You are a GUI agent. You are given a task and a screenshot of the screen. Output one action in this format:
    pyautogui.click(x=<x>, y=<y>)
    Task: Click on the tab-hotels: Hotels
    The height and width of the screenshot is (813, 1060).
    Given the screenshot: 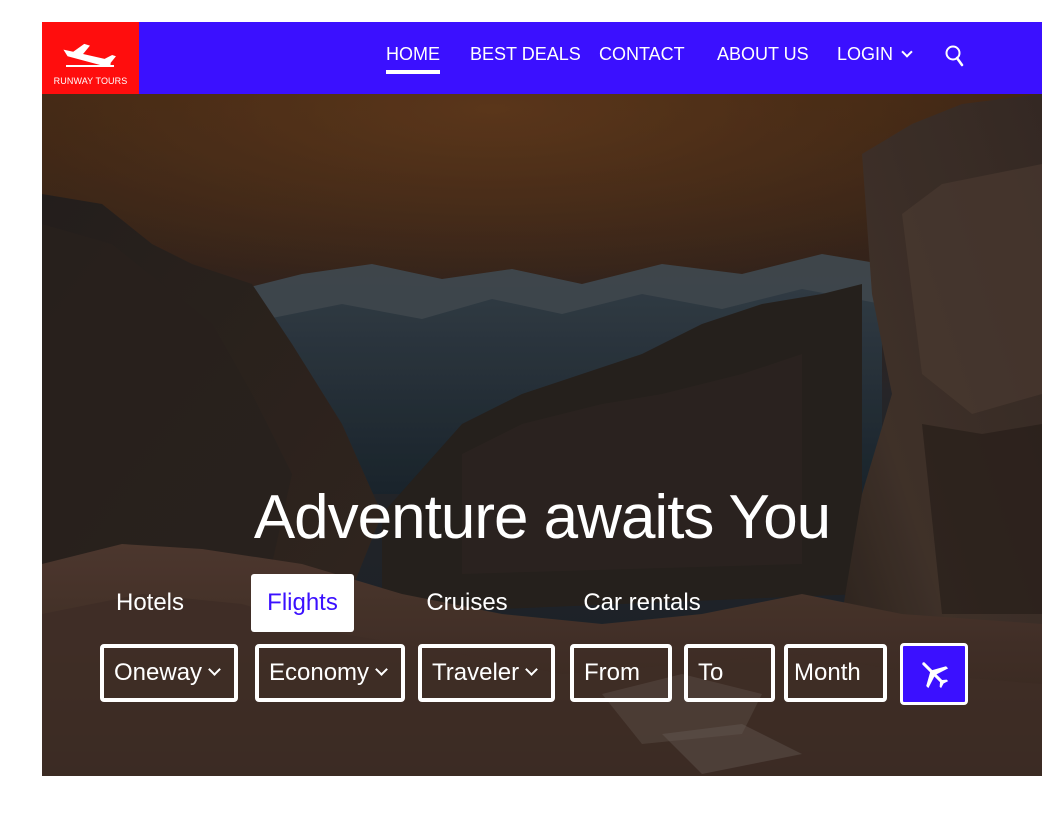 What is the action you would take?
    pyautogui.click(x=150, y=603)
    